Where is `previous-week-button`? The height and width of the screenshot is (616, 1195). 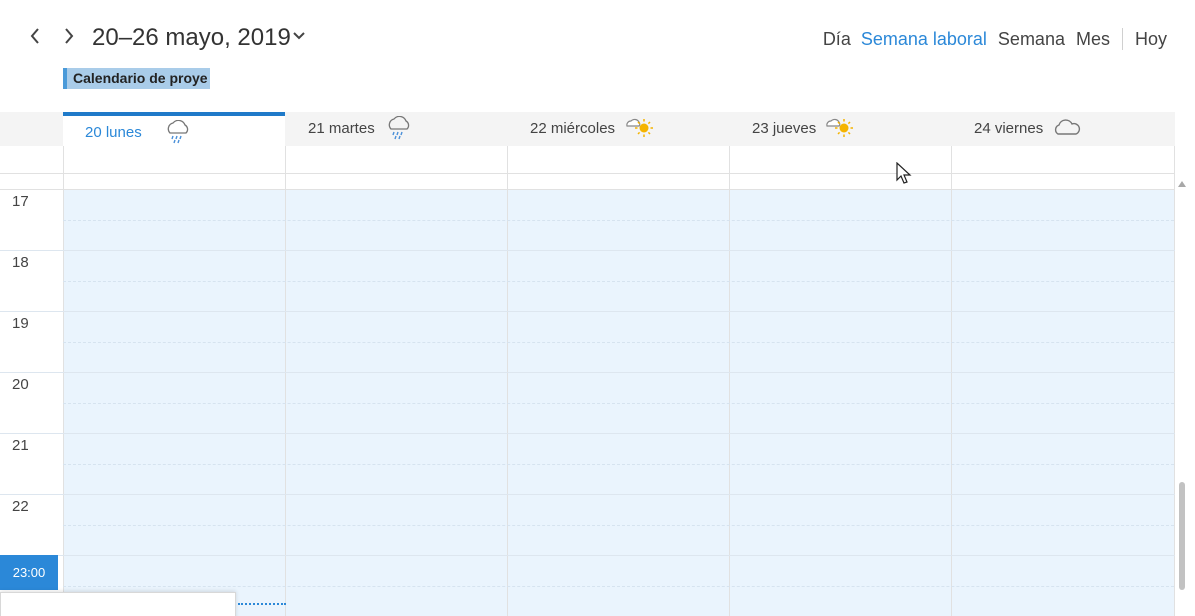 previous-week-button is located at coordinates (35, 36).